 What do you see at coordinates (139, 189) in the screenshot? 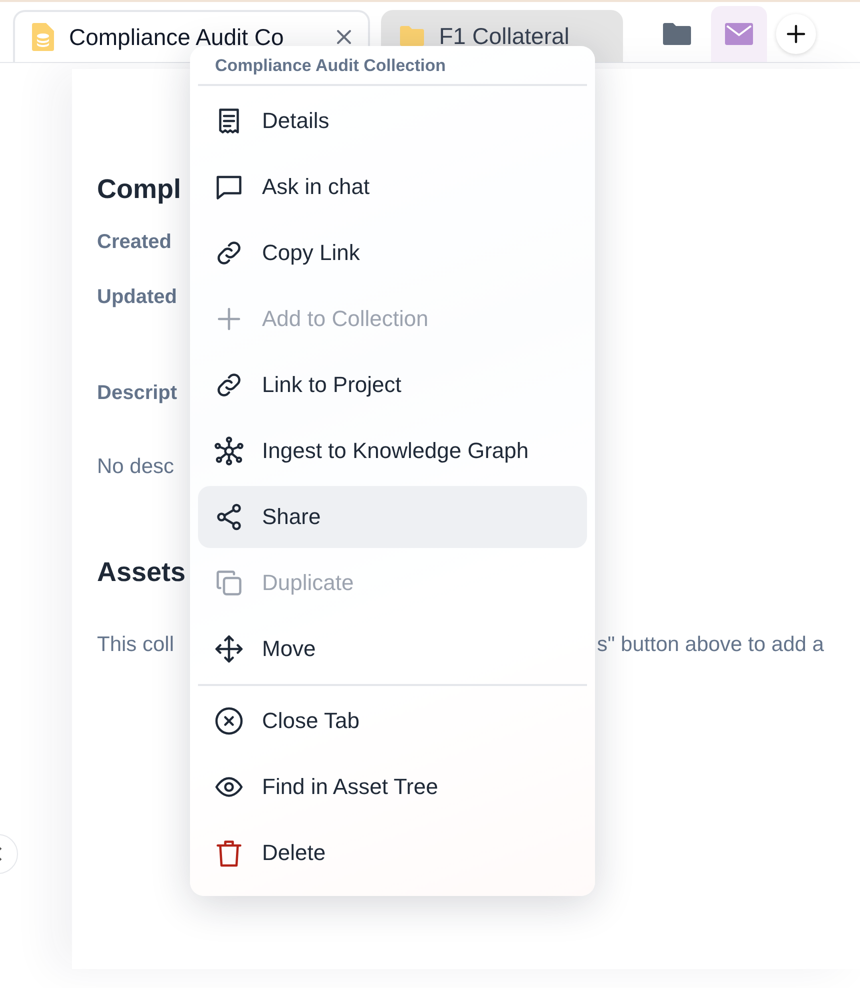
I see `collection-title: Compl` at bounding box center [139, 189].